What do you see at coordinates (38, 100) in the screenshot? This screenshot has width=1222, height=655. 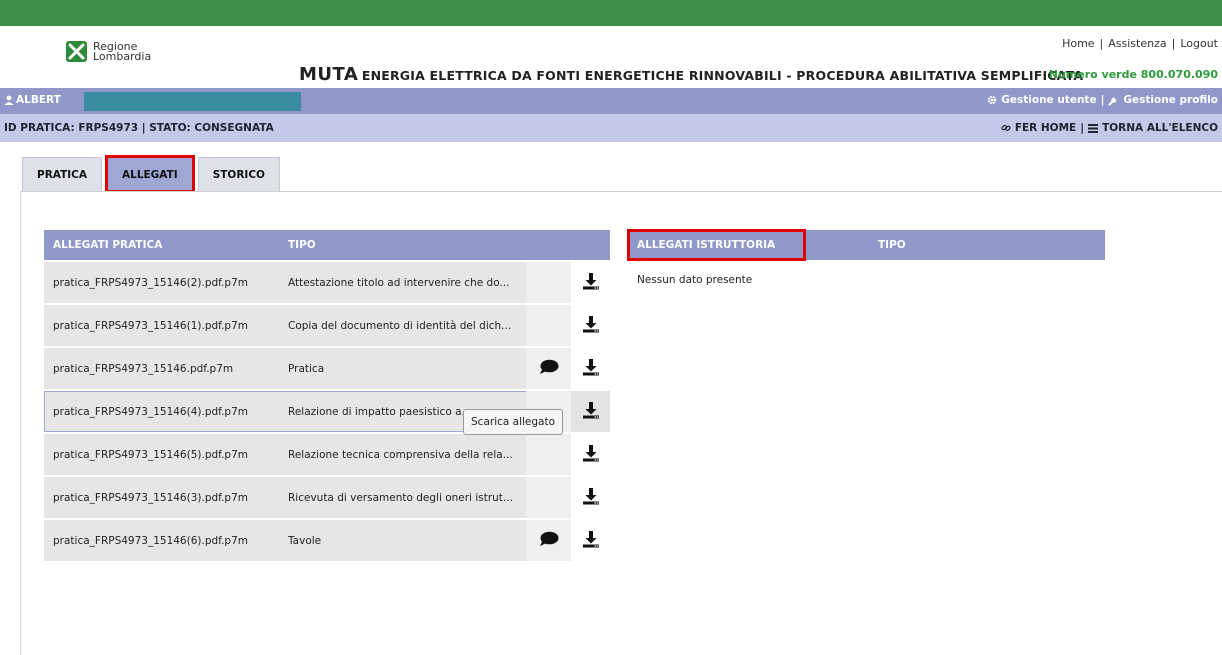 I see `user-name: ALBERT` at bounding box center [38, 100].